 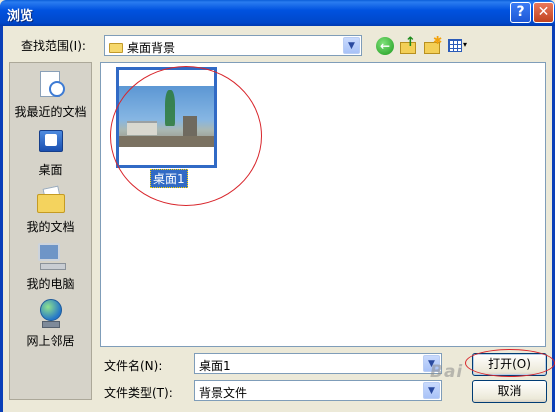 What do you see at coordinates (50, 227) in the screenshot?
I see `place-label: 我的文档` at bounding box center [50, 227].